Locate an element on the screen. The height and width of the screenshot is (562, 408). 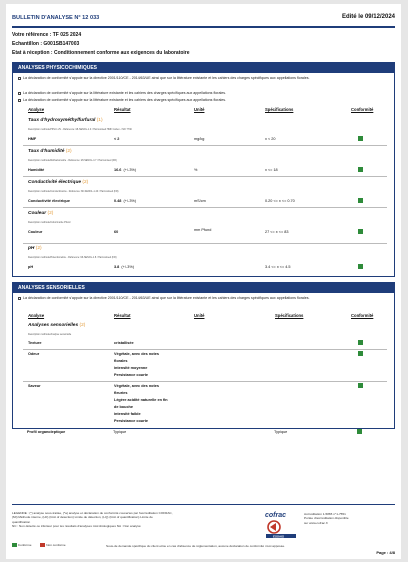
row-unit: % is located at coordinates (196, 170).